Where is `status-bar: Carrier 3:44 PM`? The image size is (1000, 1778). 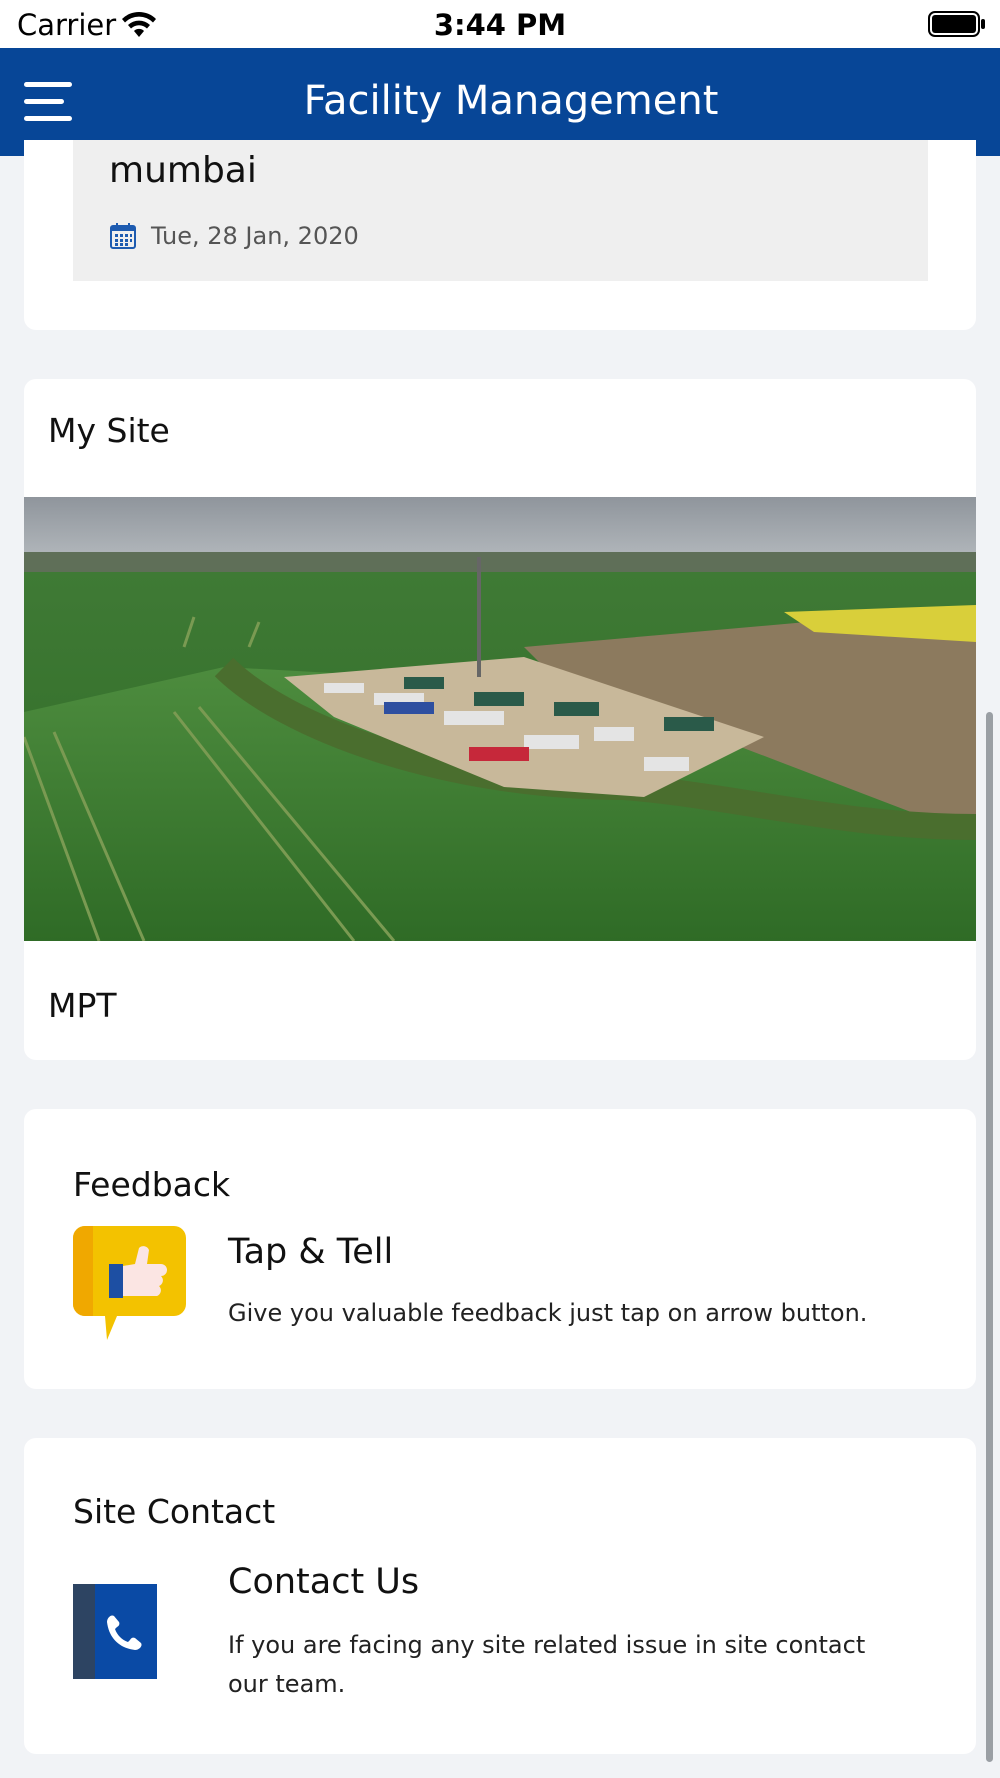
status-bar: Carrier 3:44 PM is located at coordinates (500, 24).